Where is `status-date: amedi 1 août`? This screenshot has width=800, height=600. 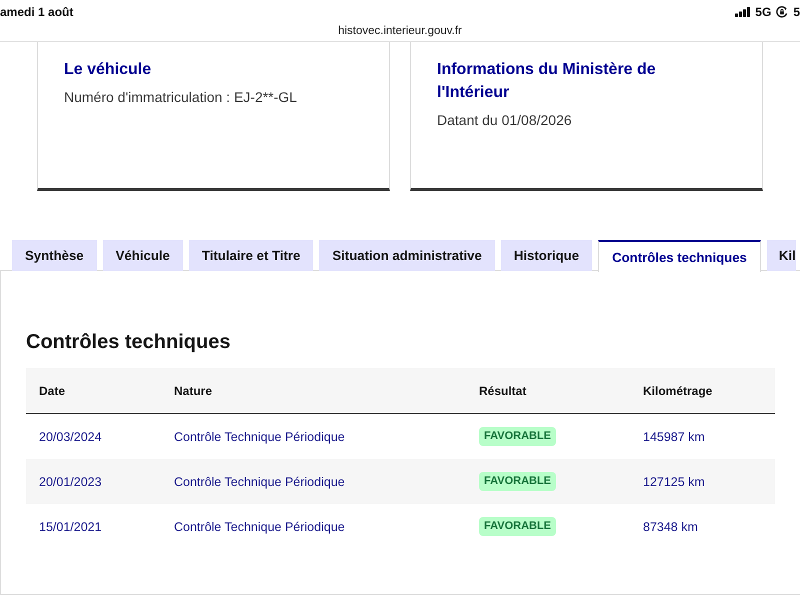
status-date: amedi 1 août is located at coordinates (37, 12).